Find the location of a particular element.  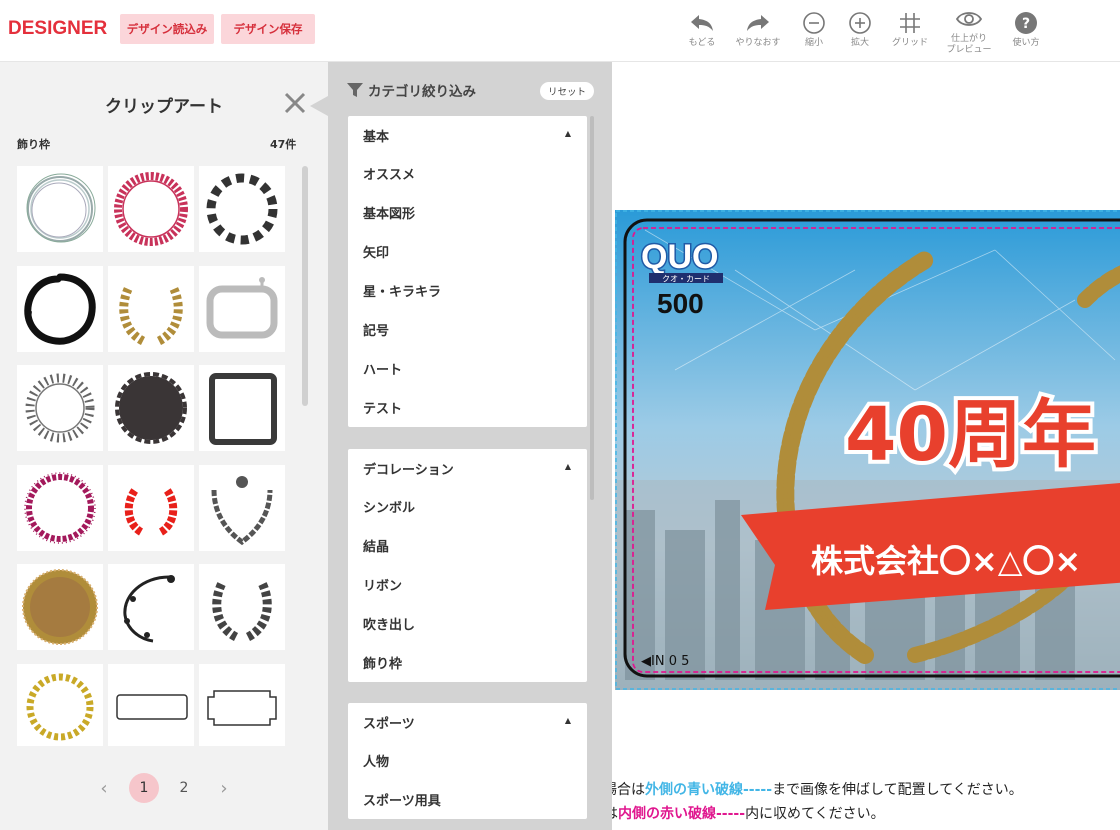

category-item: リボン is located at coordinates (467, 584).